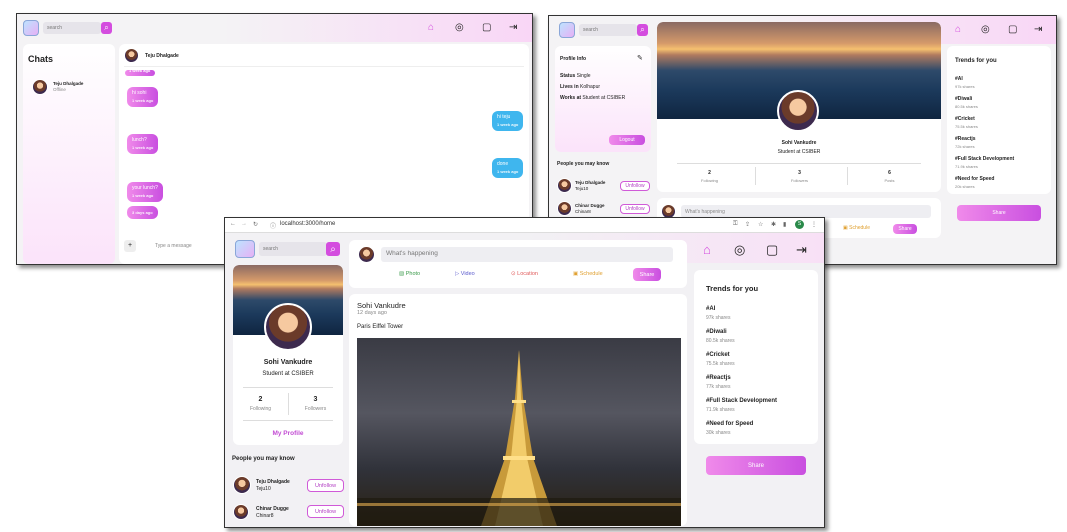 This screenshot has height=532, width=1067. Describe the element at coordinates (965, 86) in the screenshot. I see `trend-count: 97k shares` at that location.